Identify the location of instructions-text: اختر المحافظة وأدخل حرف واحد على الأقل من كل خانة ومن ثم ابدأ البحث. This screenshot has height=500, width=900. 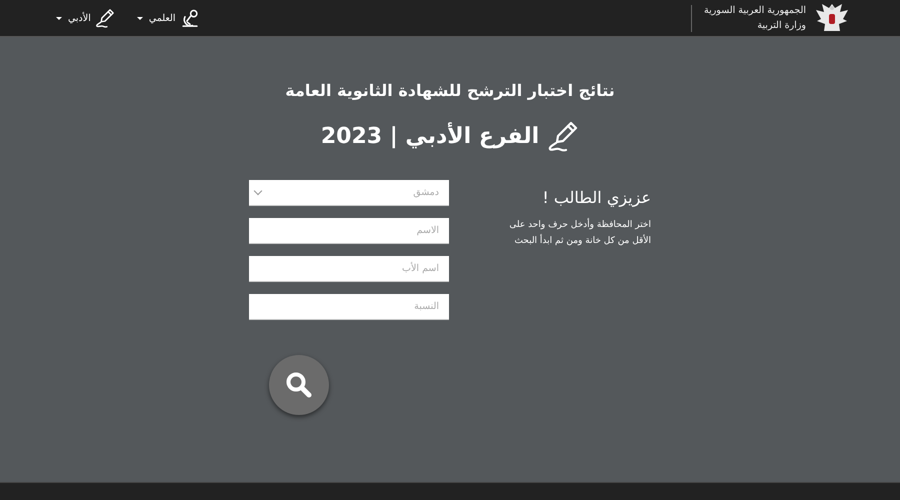
(579, 232).